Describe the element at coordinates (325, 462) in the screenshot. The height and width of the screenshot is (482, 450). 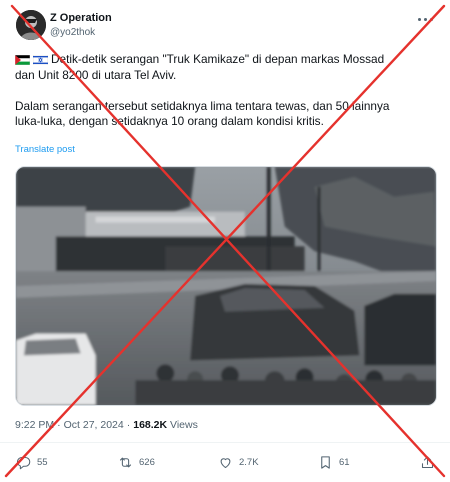
I see `bookmark-icon` at that location.